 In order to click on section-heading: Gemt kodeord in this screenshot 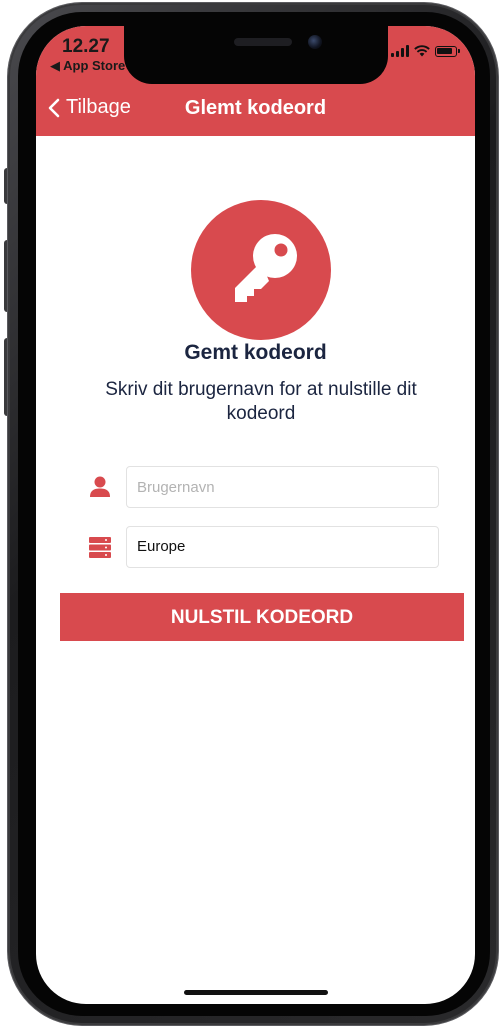, I will do `click(255, 352)`.